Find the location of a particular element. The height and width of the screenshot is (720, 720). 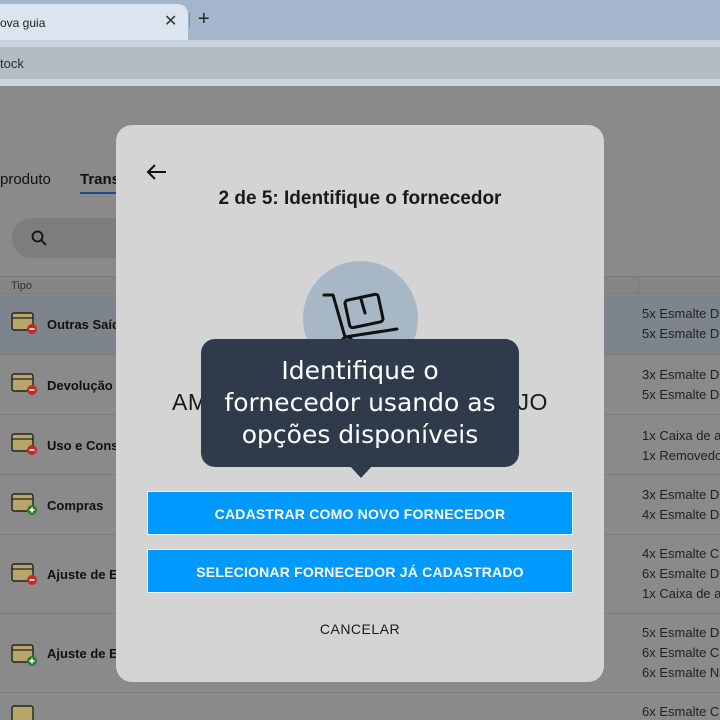

tooltip-line: fornecedor usando as is located at coordinates (360, 402).